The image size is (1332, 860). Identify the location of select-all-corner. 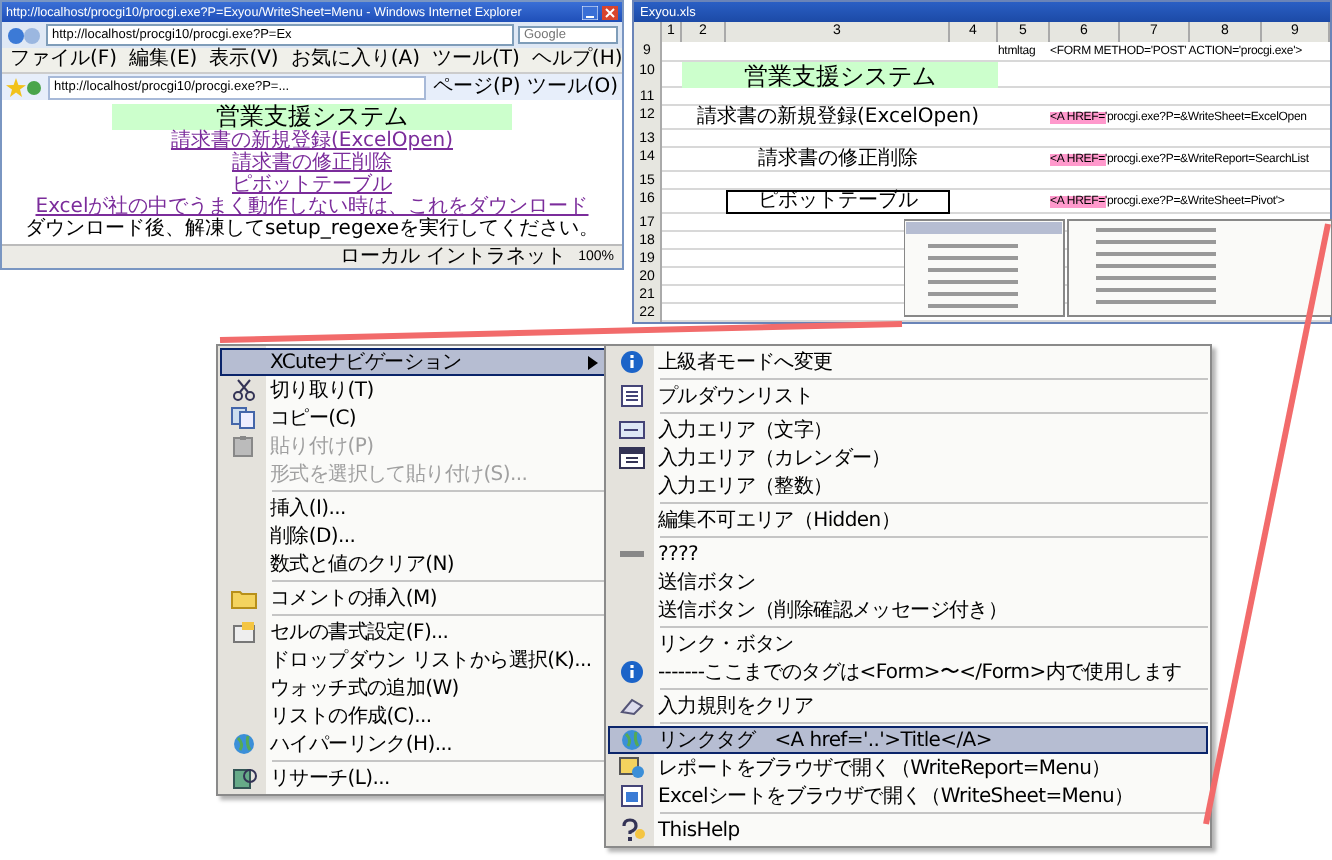
(648, 32).